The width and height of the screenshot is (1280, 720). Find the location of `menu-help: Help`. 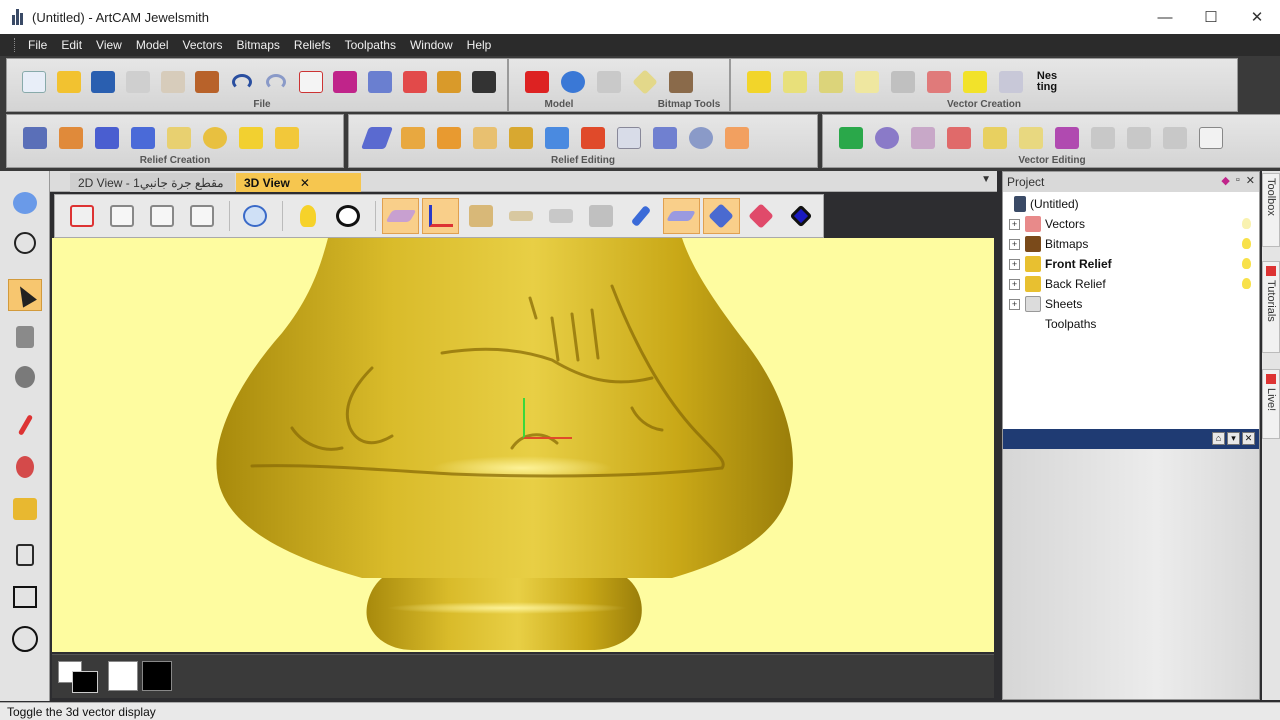

menu-help: Help is located at coordinates (479, 45).